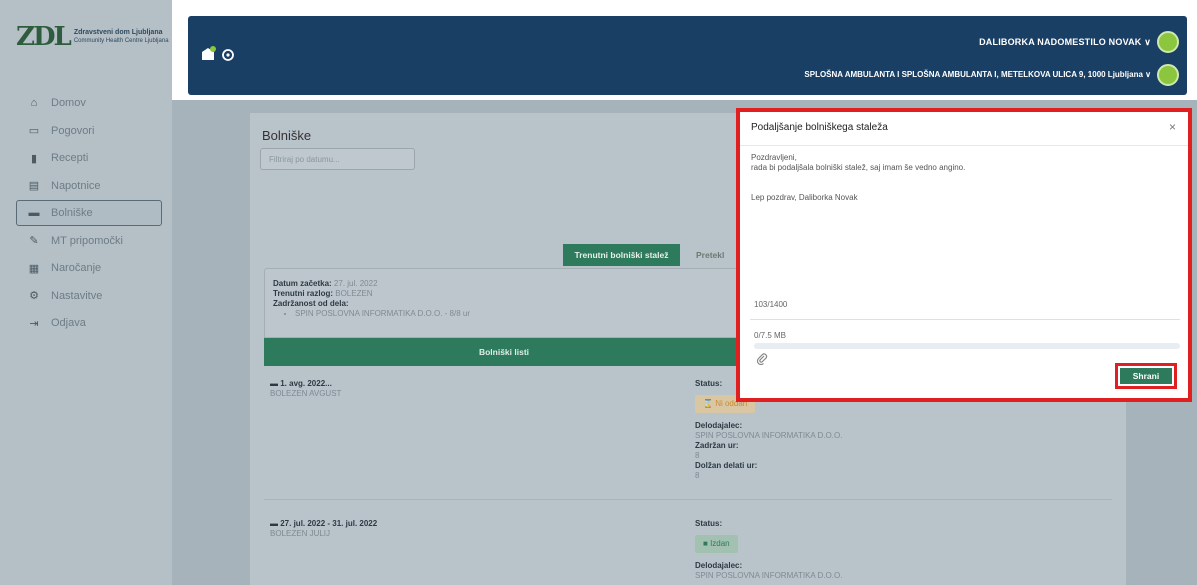 Image resolution: width=1197 pixels, height=585 pixels. Describe the element at coordinates (1172, 127) in the screenshot. I see `close-icon: ×` at that location.